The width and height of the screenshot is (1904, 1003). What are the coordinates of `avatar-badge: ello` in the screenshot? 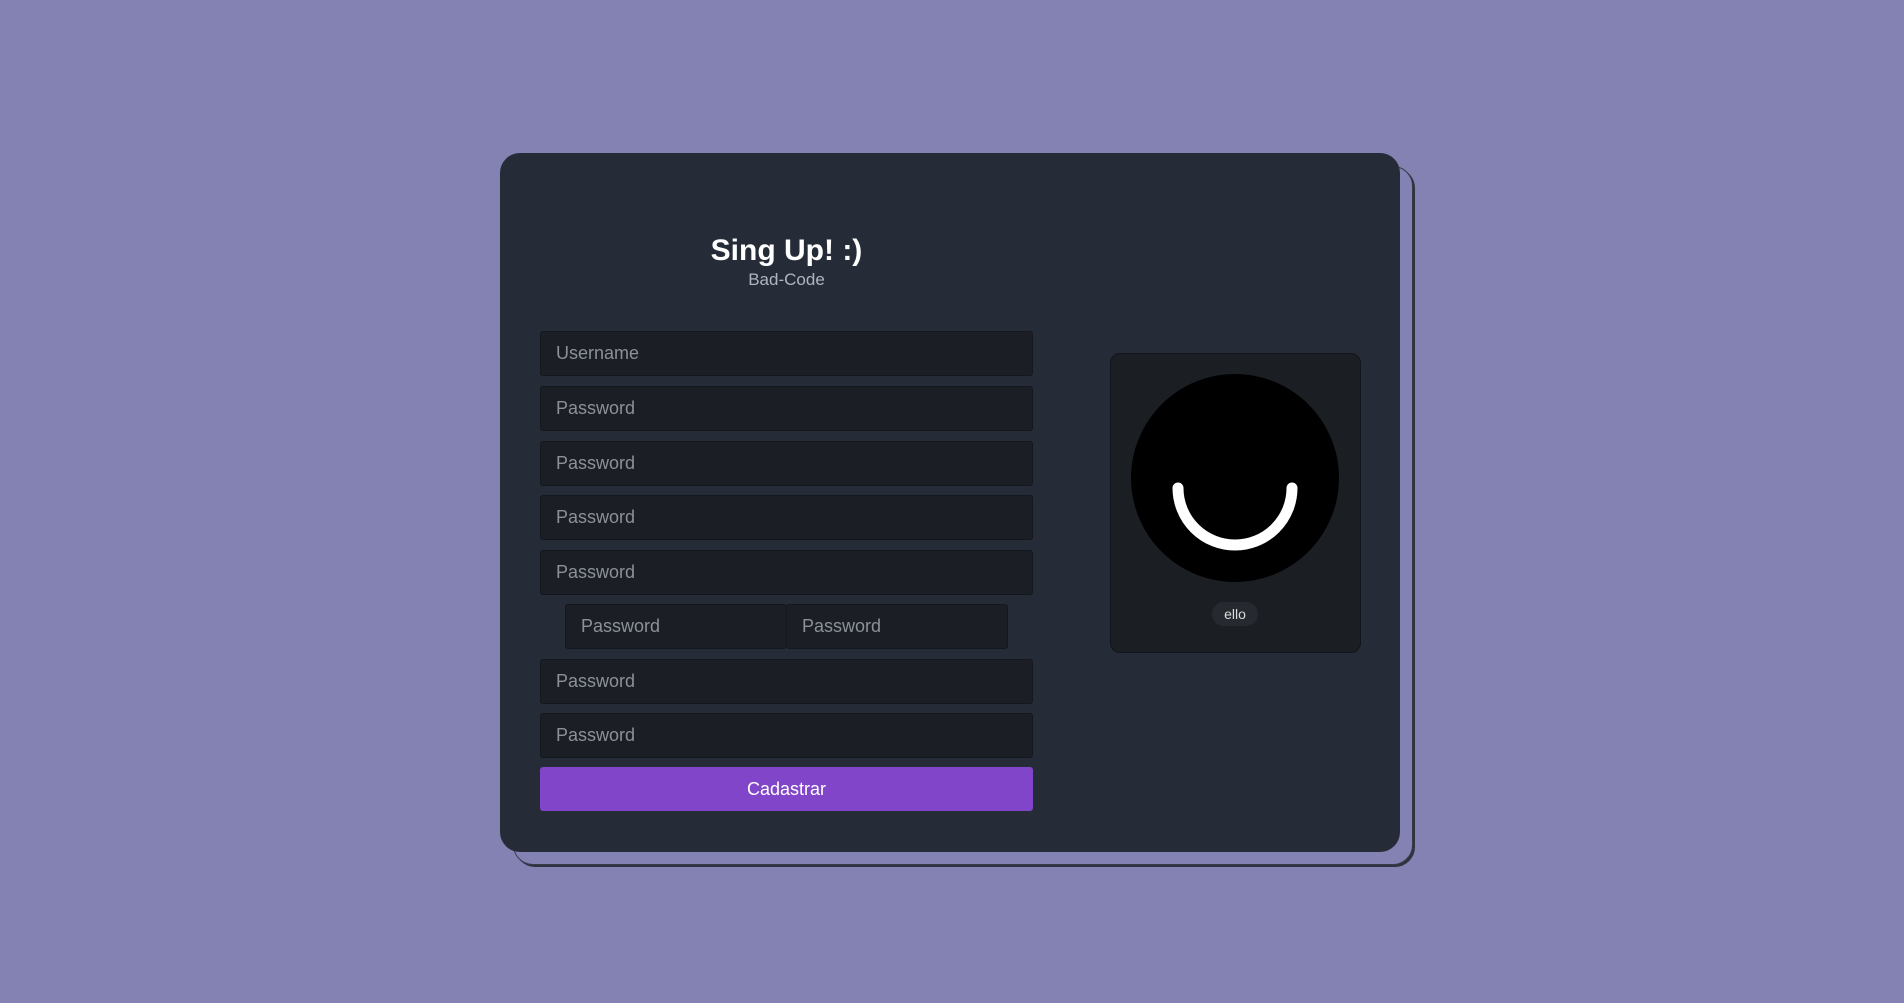 It's located at (1235, 614).